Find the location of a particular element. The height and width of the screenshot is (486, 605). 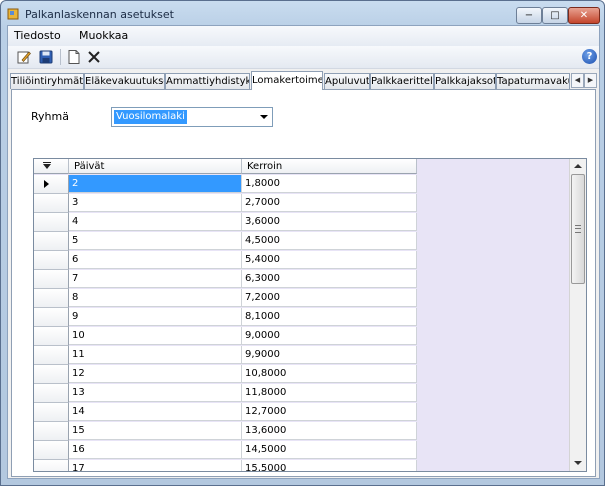

table-row: 6 5,4000 is located at coordinates (225, 260).